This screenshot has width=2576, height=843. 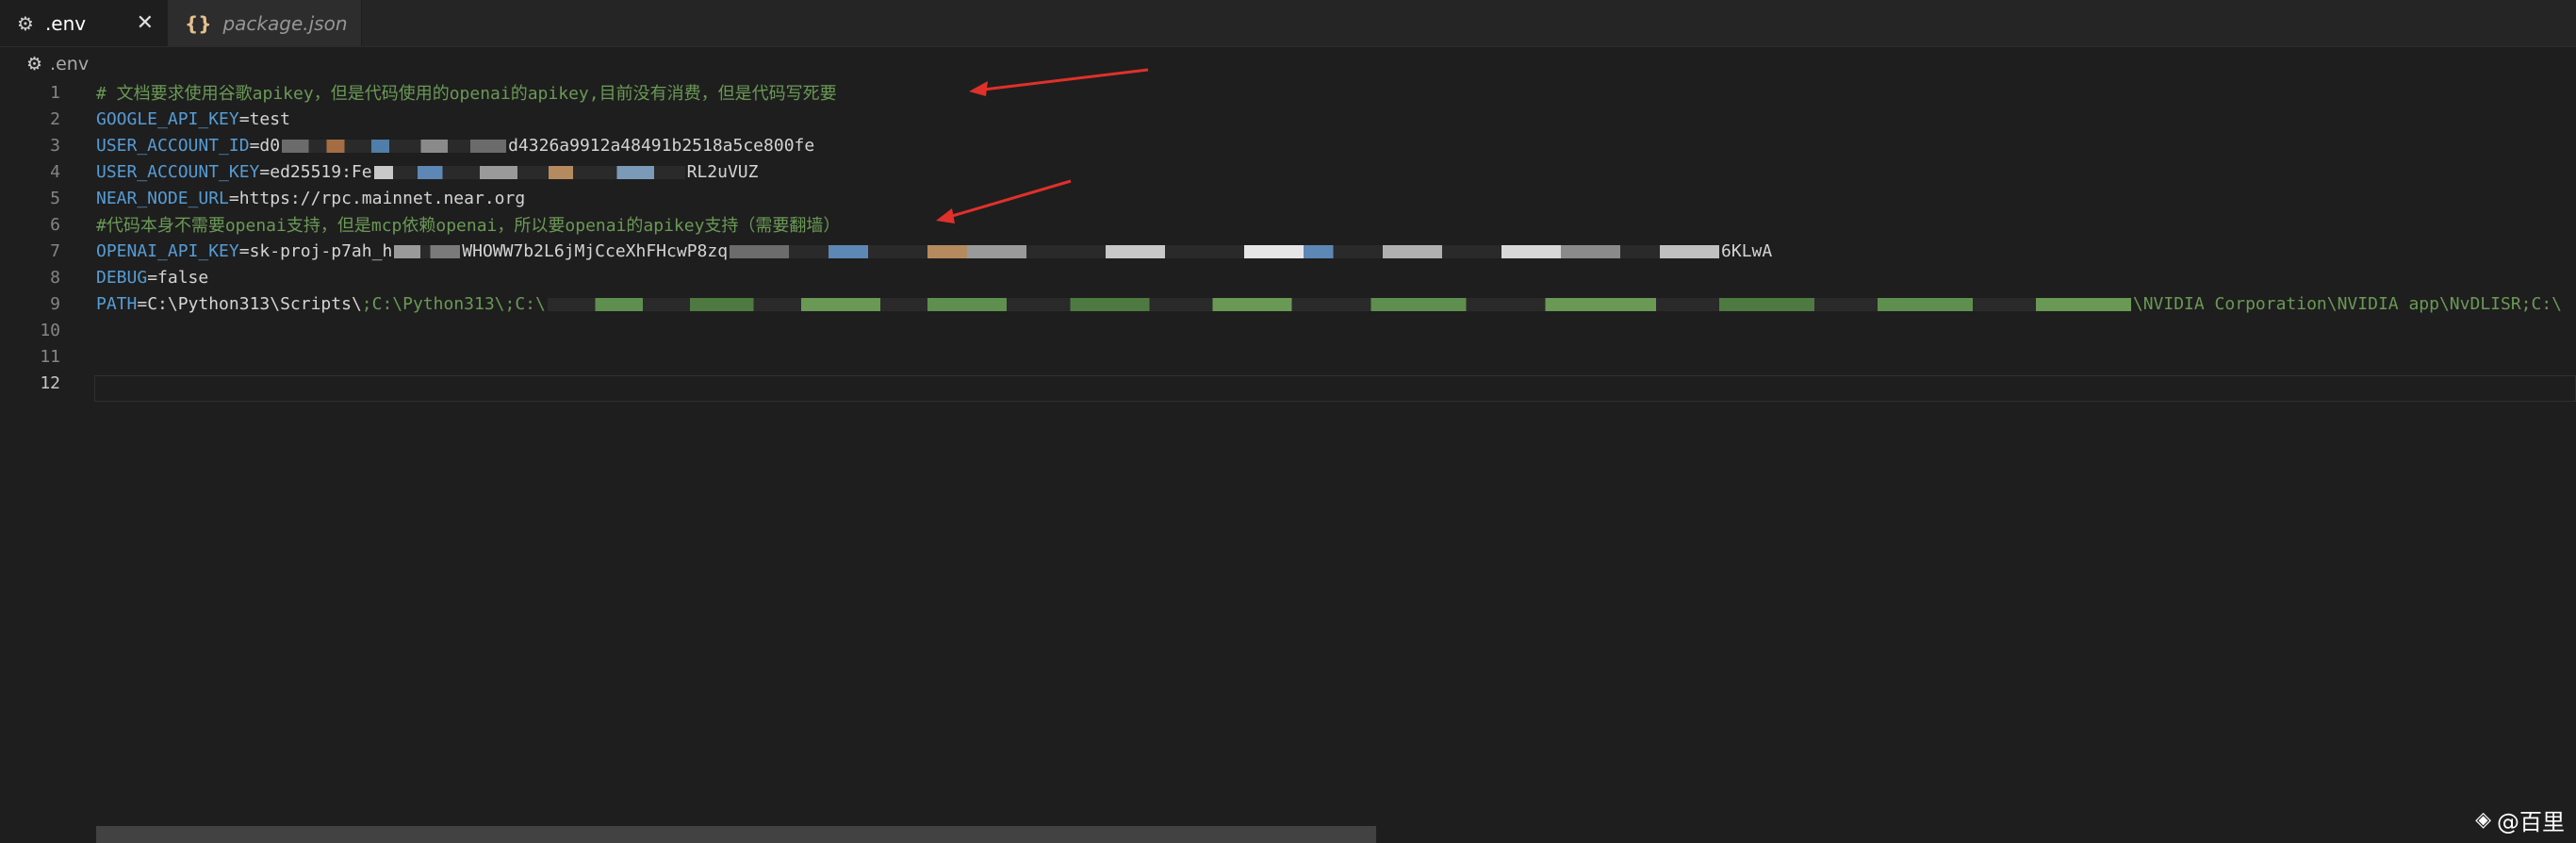 What do you see at coordinates (2531, 822) in the screenshot?
I see `watermark-text: @百里` at bounding box center [2531, 822].